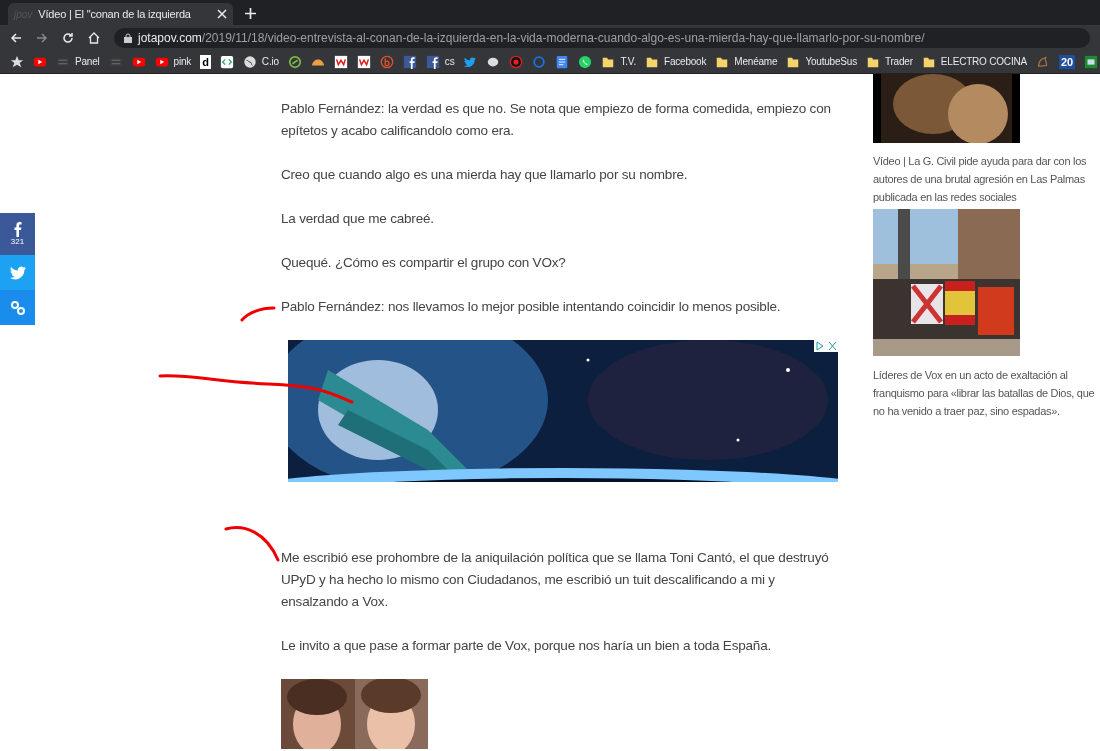  What do you see at coordinates (531, 38) in the screenshot?
I see `url: jotapov.com/2019/11/18/video-entrevista-al-conan-de-la-izquierda-en-la-vida-moderna-cuando-algo-es-una-mierda-hay-que-llamarlo-por-su-nombre/` at bounding box center [531, 38].